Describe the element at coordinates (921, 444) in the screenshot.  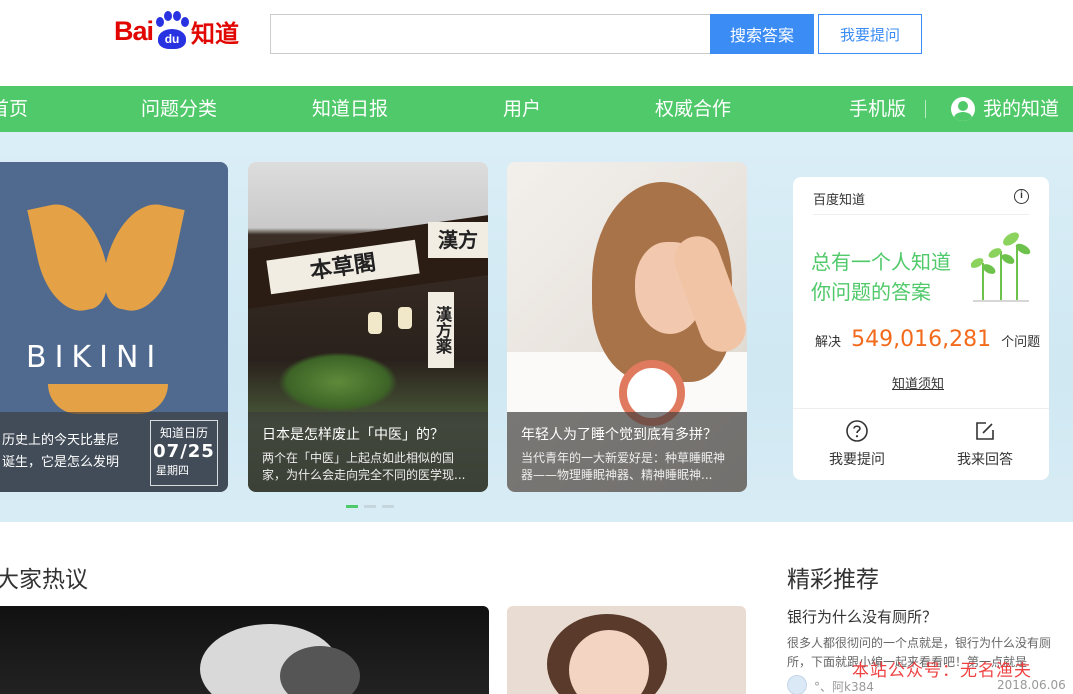
I see `info-card-actions: 我要提问 我来回答` at that location.